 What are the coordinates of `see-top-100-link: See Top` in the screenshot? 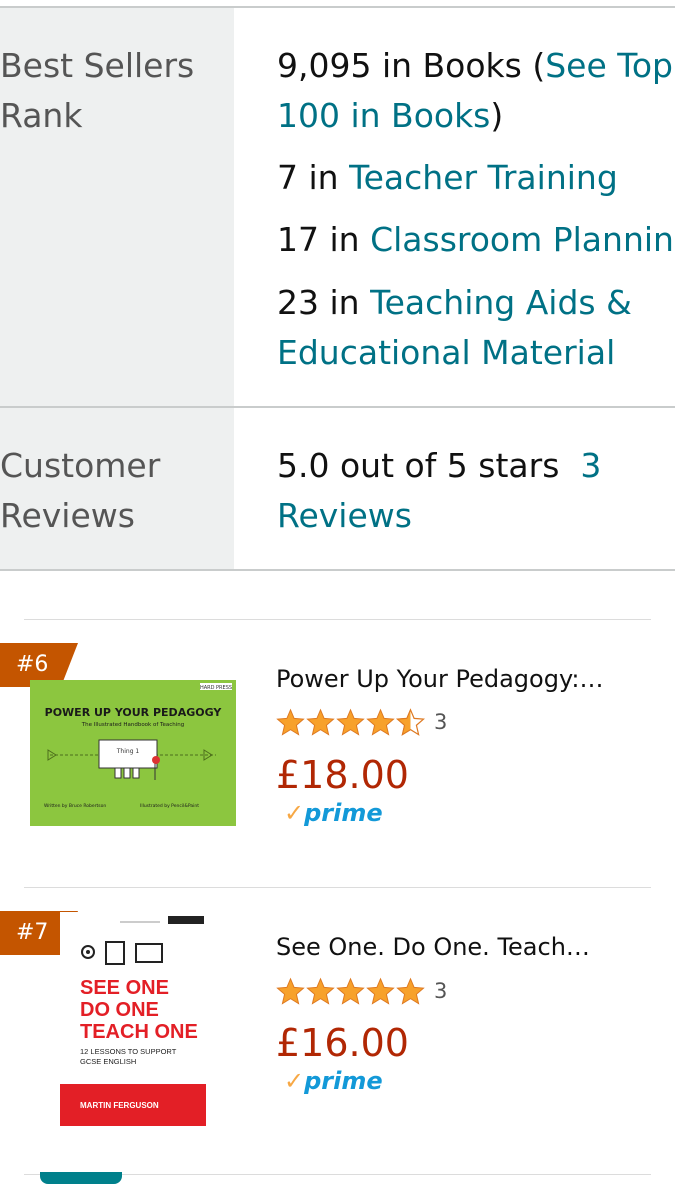 It's located at (609, 65).